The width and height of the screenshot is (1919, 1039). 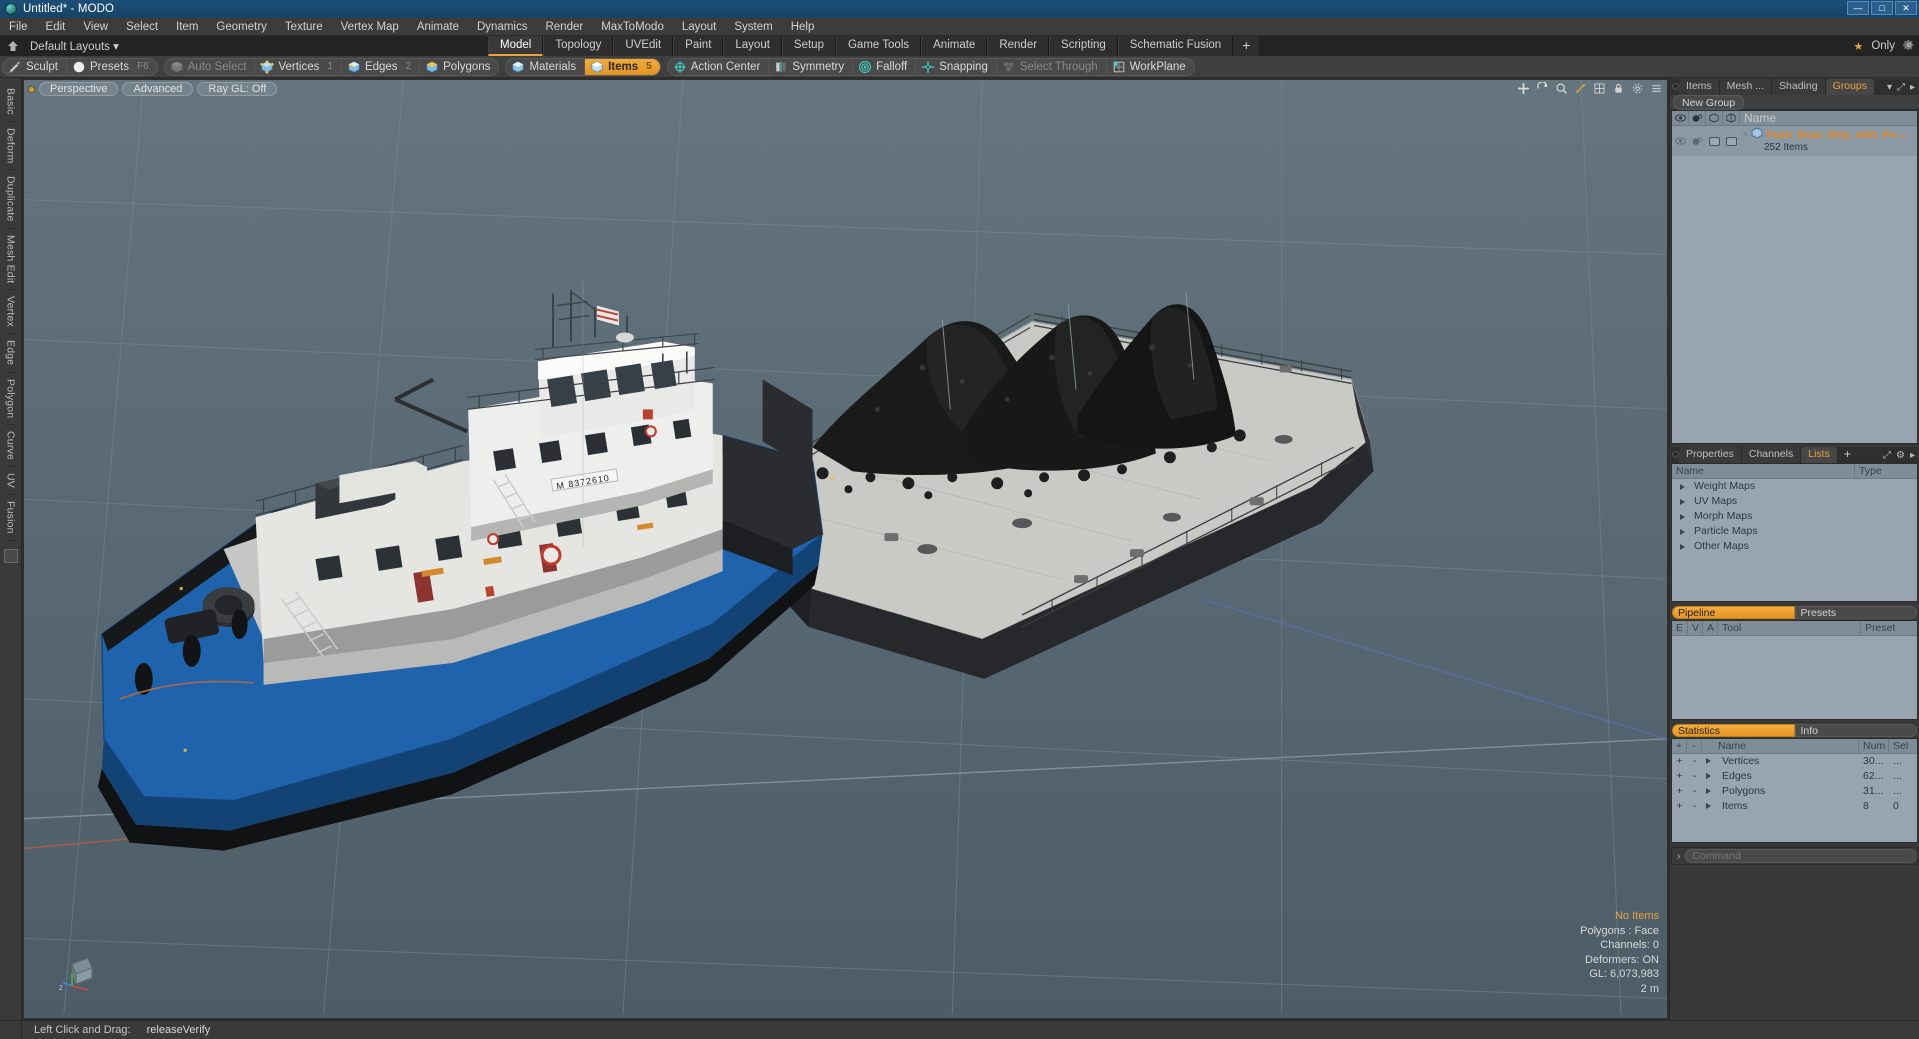 I want to click on table-row: + Push_Boat_Ship_with_Po ... 252 Items, so click(x=1794, y=141).